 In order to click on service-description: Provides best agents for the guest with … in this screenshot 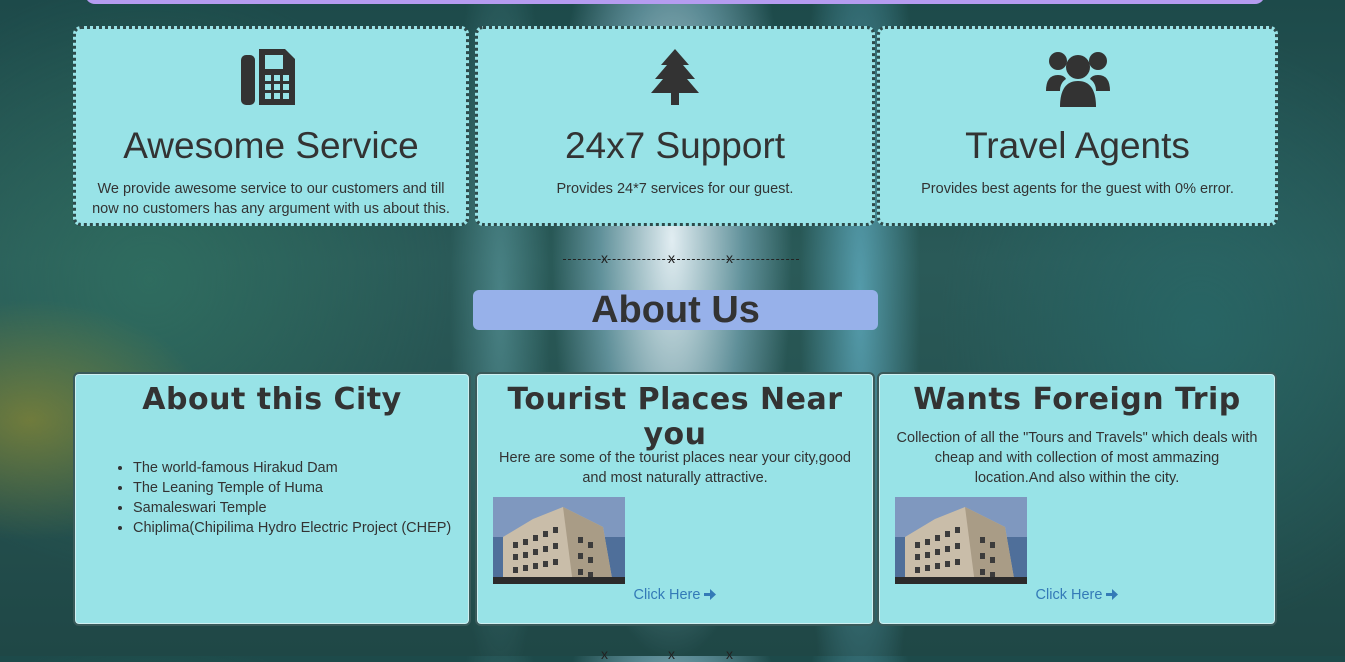, I will do `click(1077, 189)`.